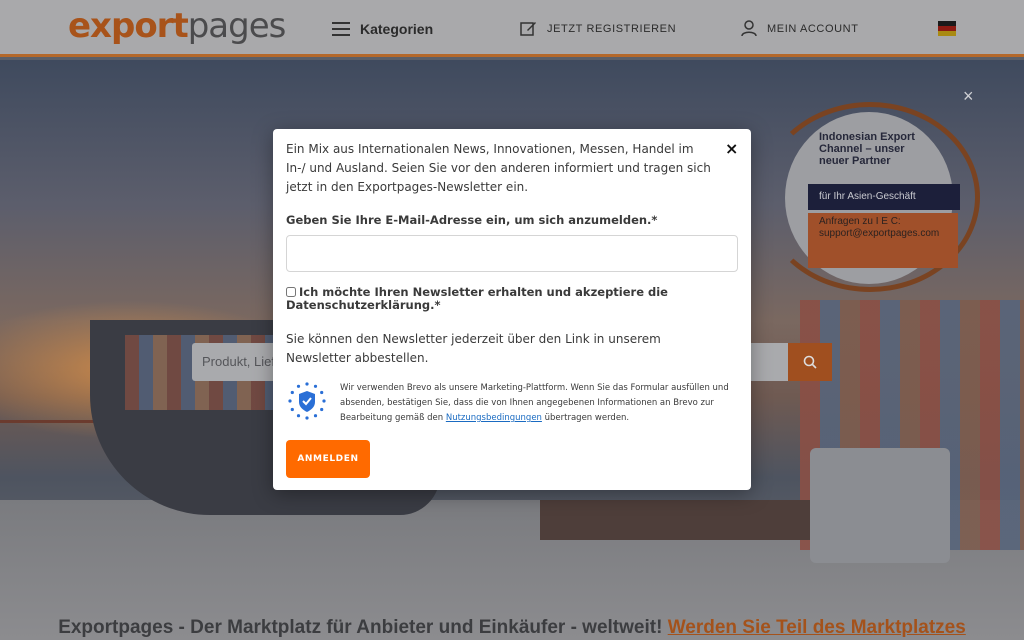  I want to click on terms-link: Nutzungsbedingungen, so click(494, 418).